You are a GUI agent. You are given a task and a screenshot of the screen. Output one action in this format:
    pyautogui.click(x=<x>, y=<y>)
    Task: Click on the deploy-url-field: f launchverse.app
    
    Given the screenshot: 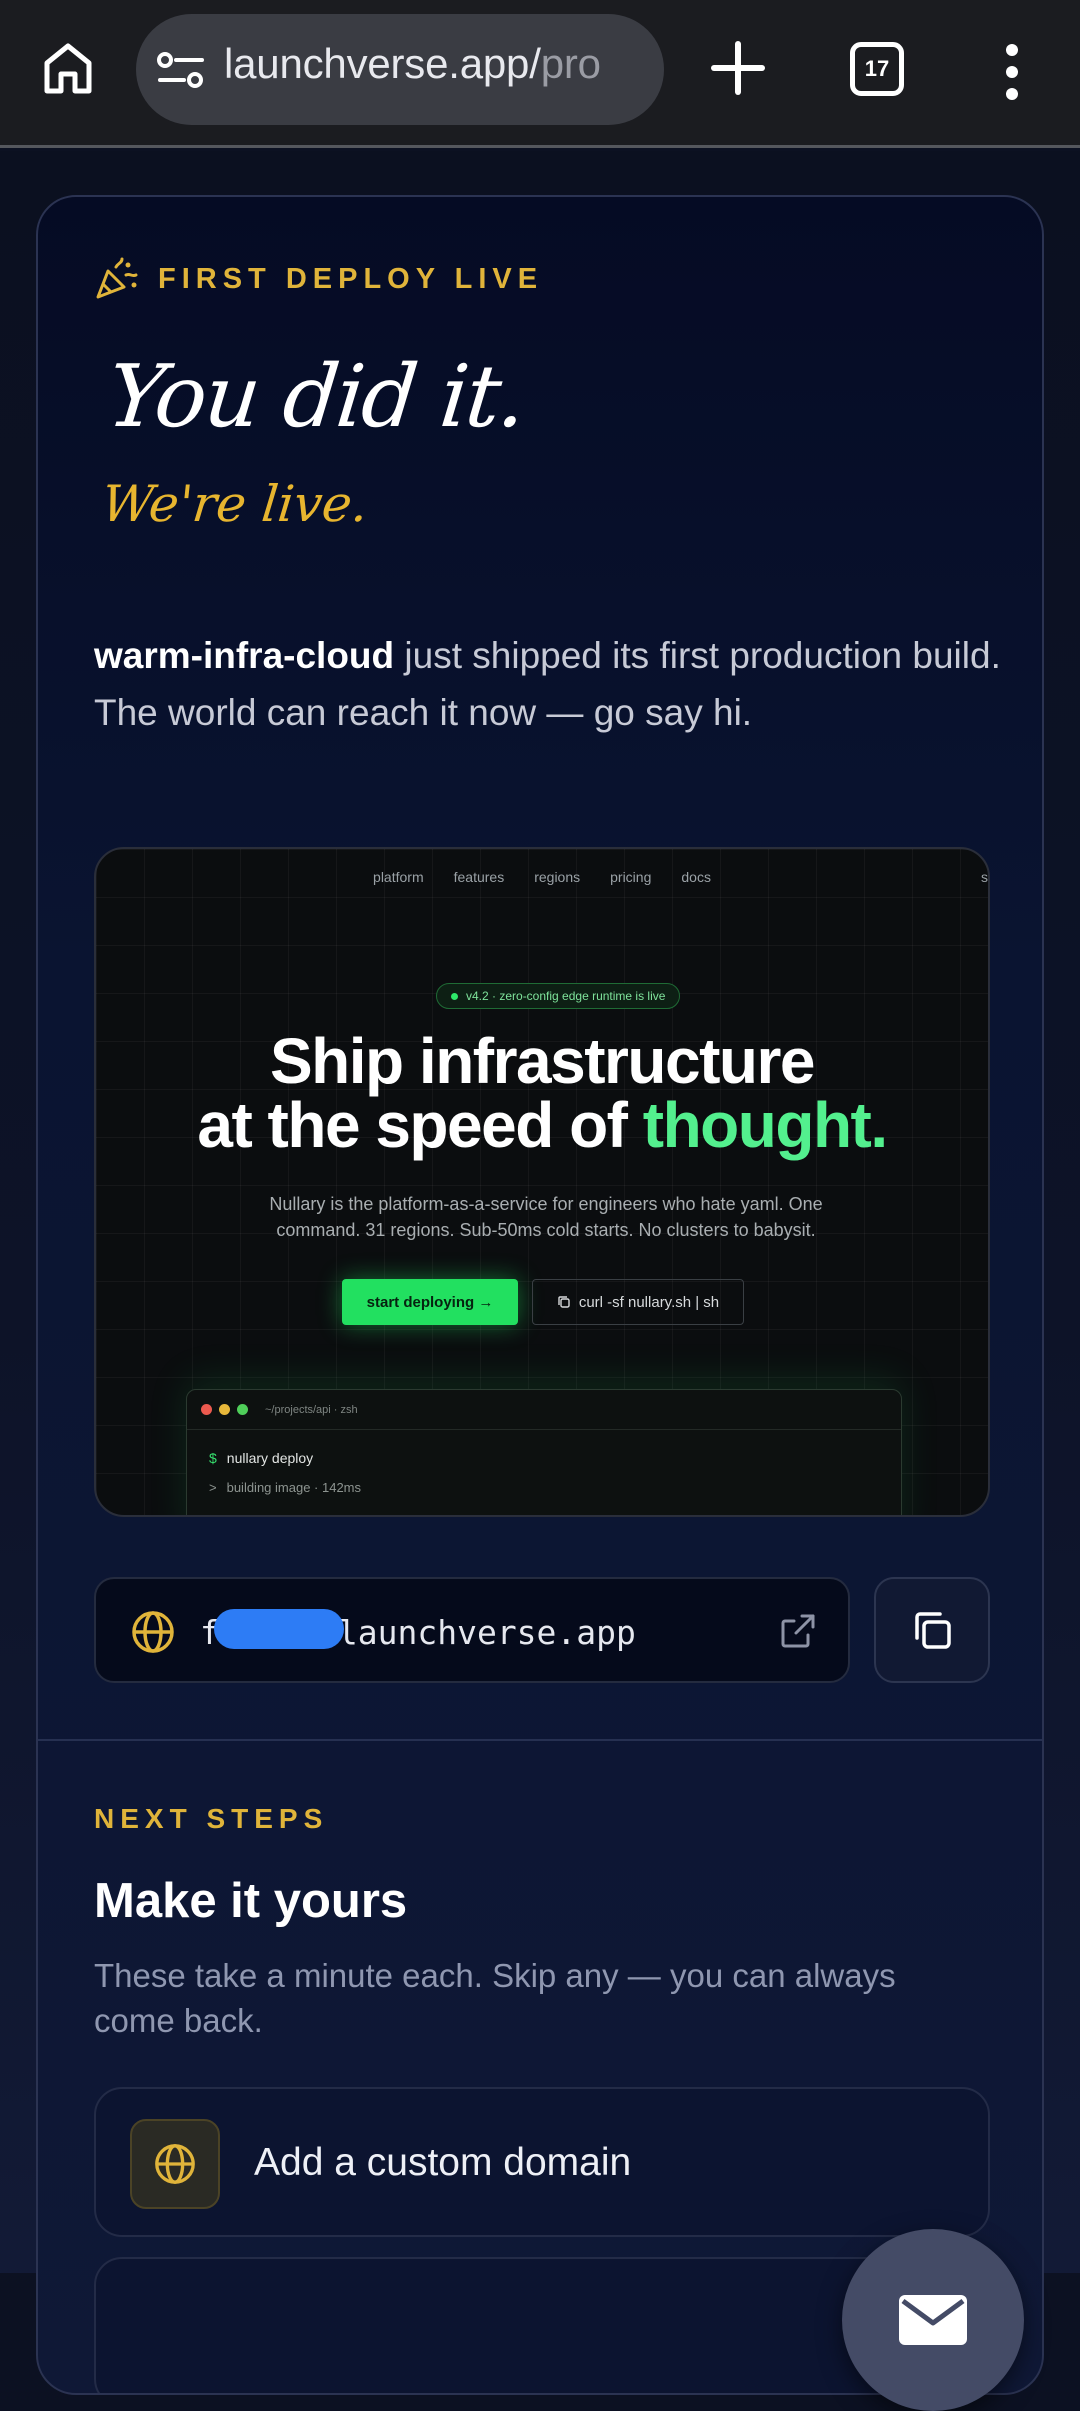 What is the action you would take?
    pyautogui.click(x=472, y=1630)
    